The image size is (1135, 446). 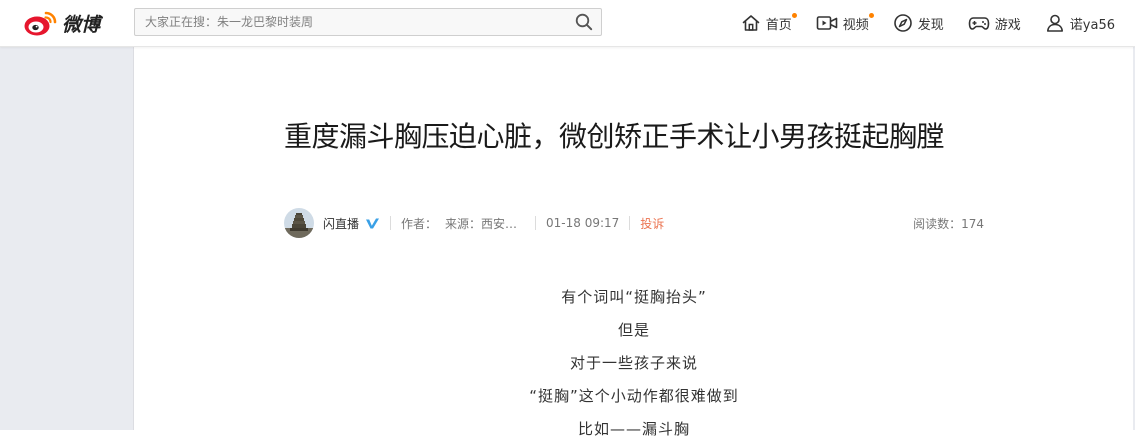 I want to click on nav-item-video: 视频, so click(x=845, y=23).